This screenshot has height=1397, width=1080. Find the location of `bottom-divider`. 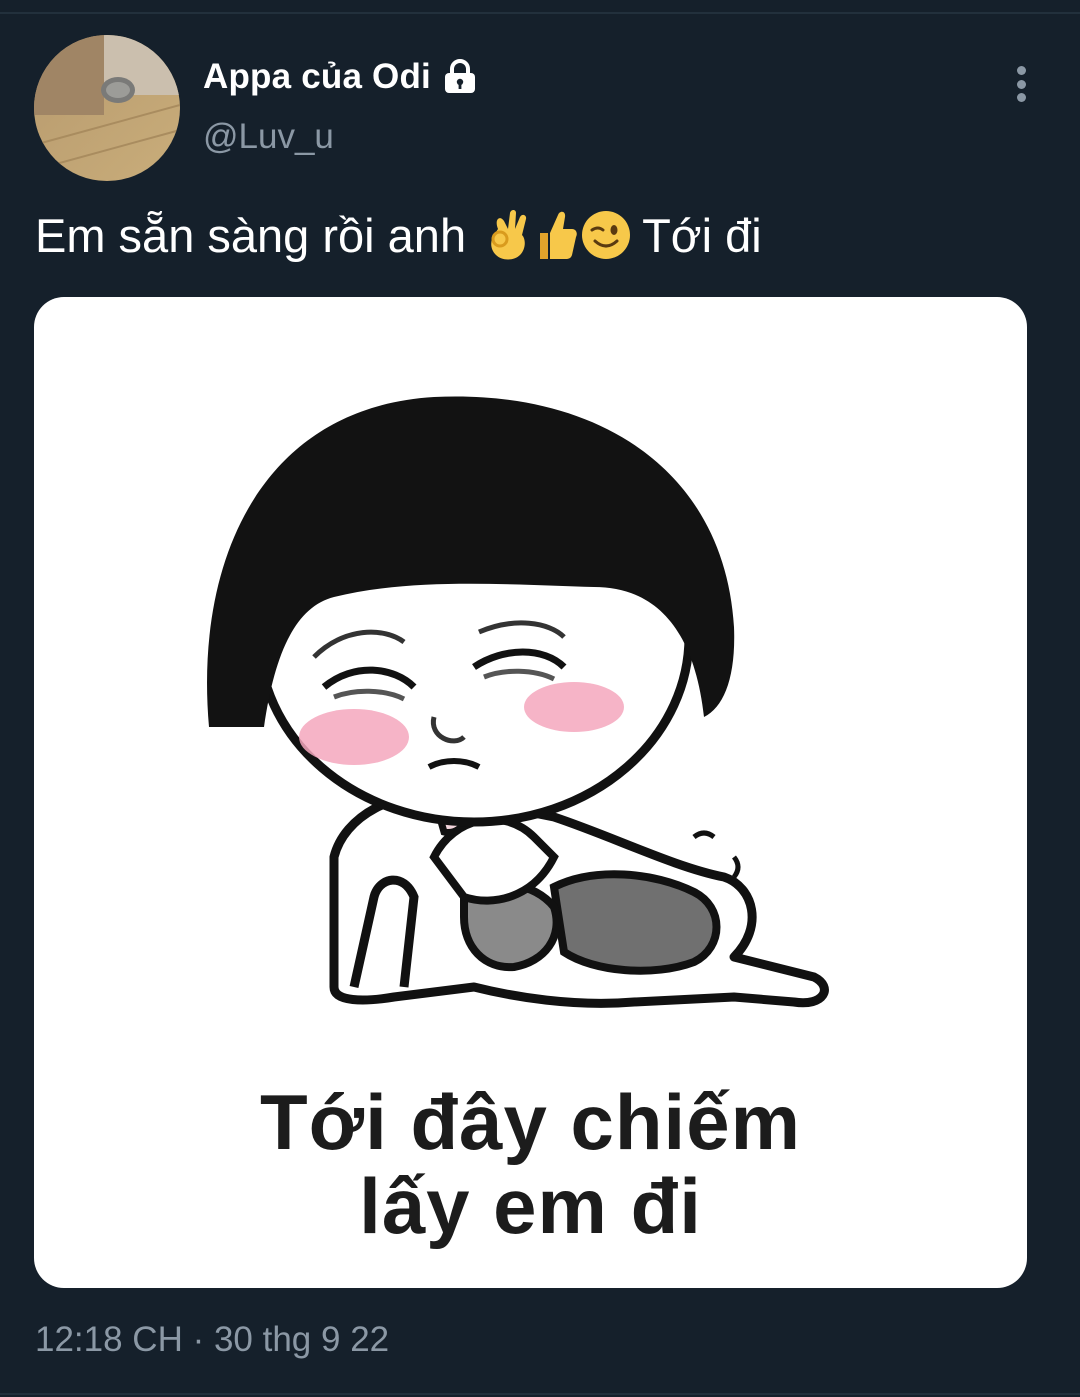

bottom-divider is located at coordinates (540, 1394).